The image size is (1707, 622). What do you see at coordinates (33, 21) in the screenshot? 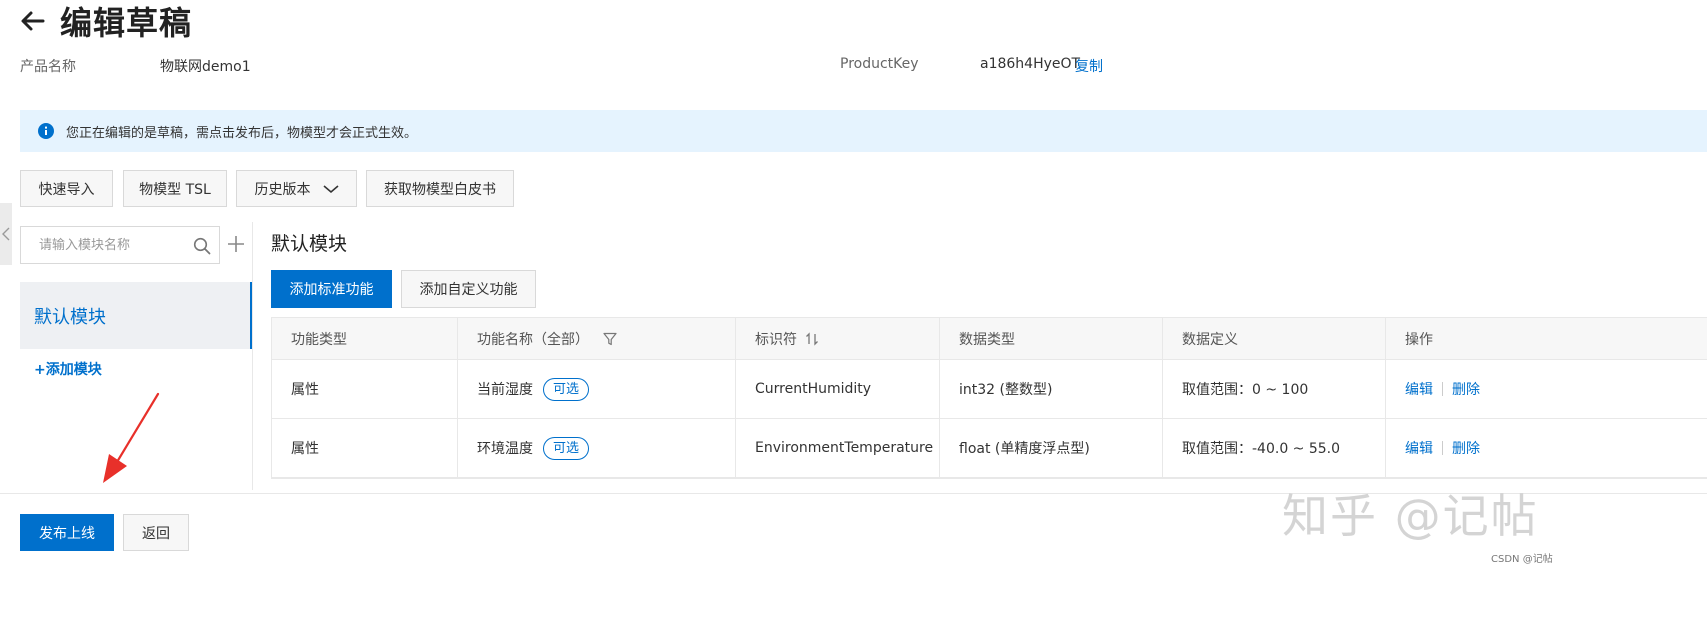
I see `back-arrow-icon` at bounding box center [33, 21].